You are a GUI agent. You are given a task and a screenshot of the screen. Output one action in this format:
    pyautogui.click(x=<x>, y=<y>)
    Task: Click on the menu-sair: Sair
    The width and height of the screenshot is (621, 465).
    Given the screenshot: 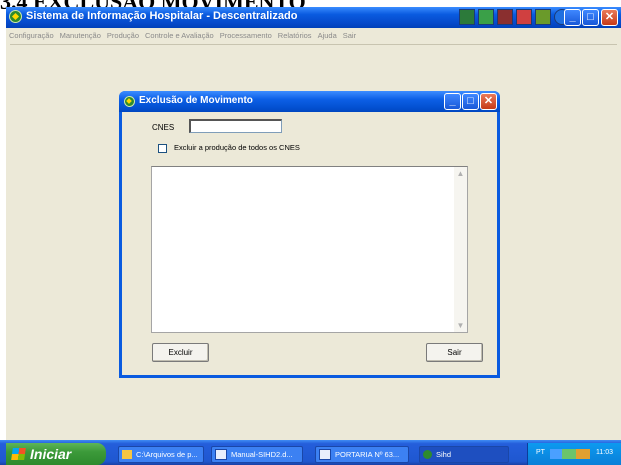 What is the action you would take?
    pyautogui.click(x=349, y=36)
    